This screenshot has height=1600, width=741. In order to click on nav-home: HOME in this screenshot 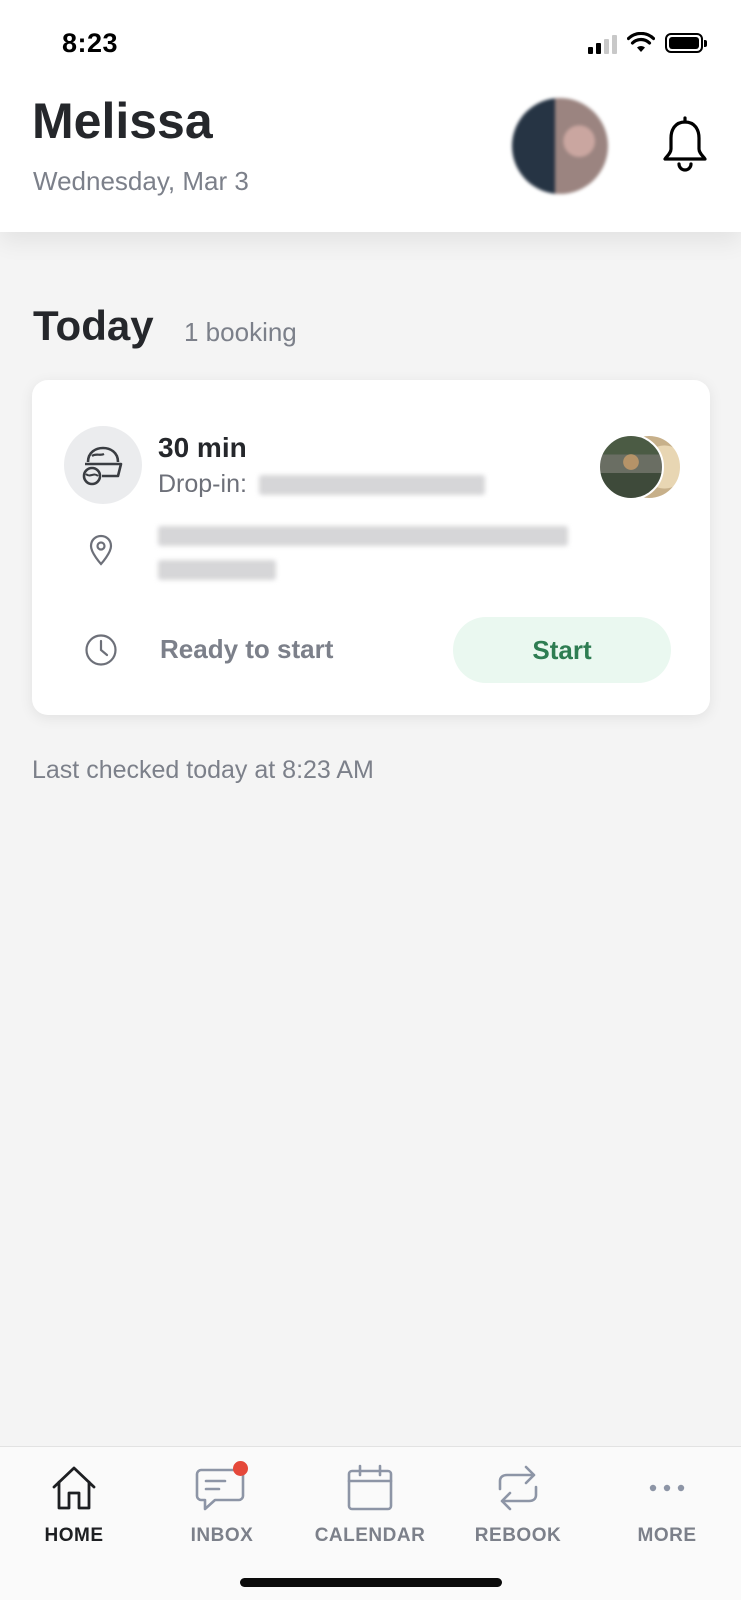, I will do `click(74, 1503)`.